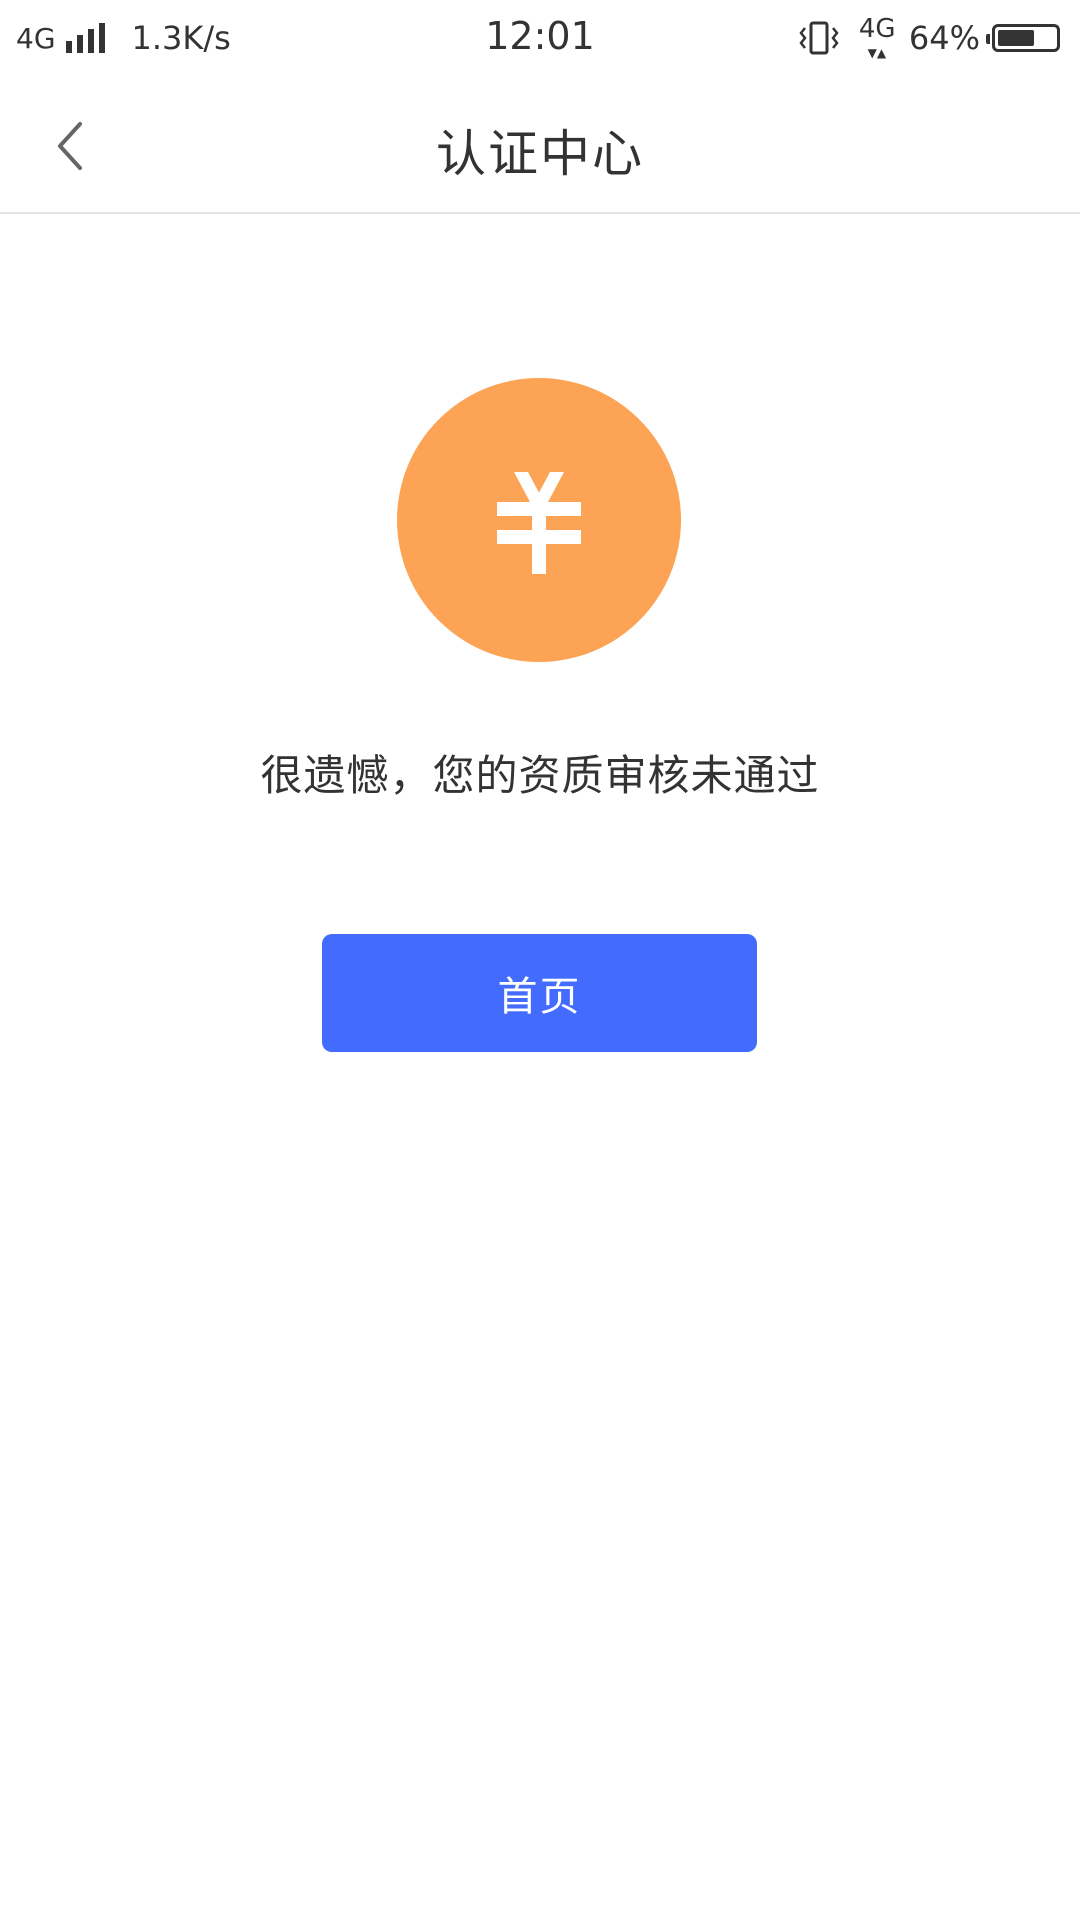  I want to click on page-title: 认证中心, so click(540, 154).